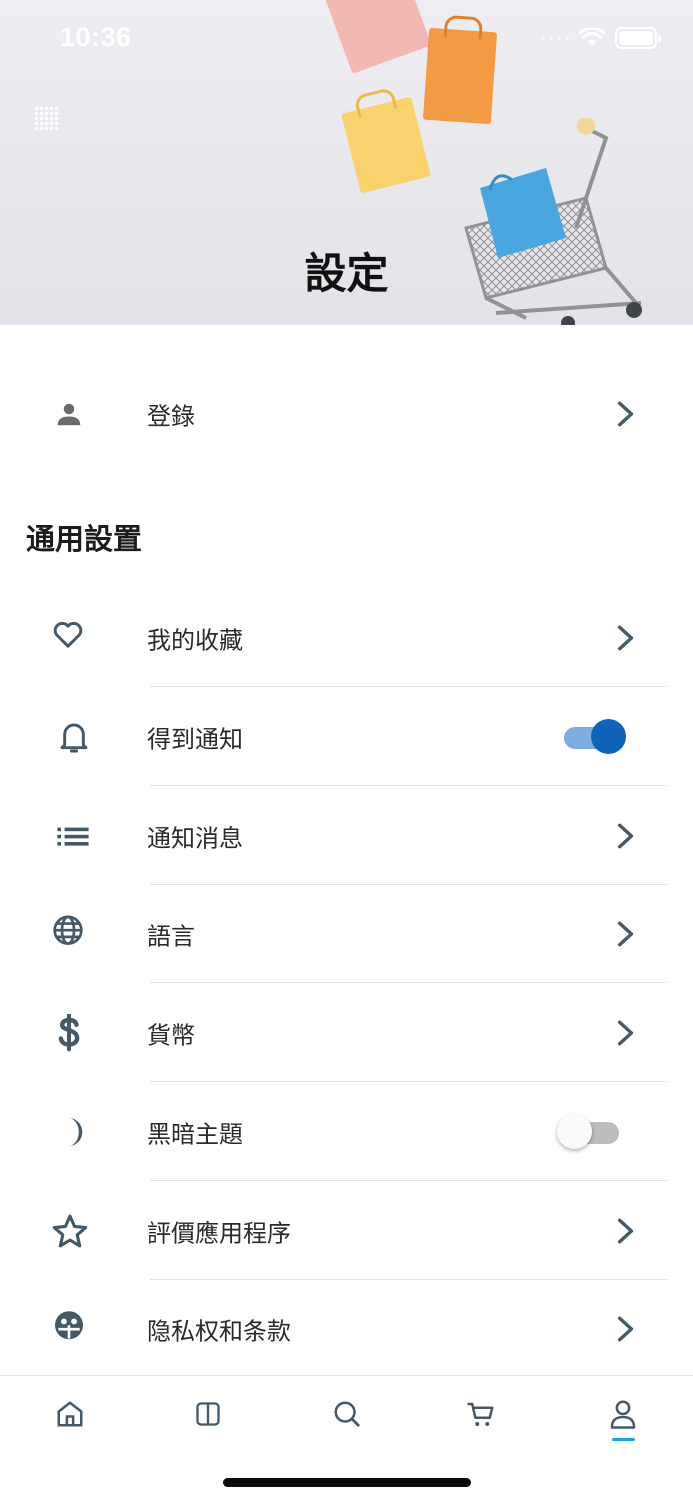  I want to click on nav-catalog, so click(208, 1414).